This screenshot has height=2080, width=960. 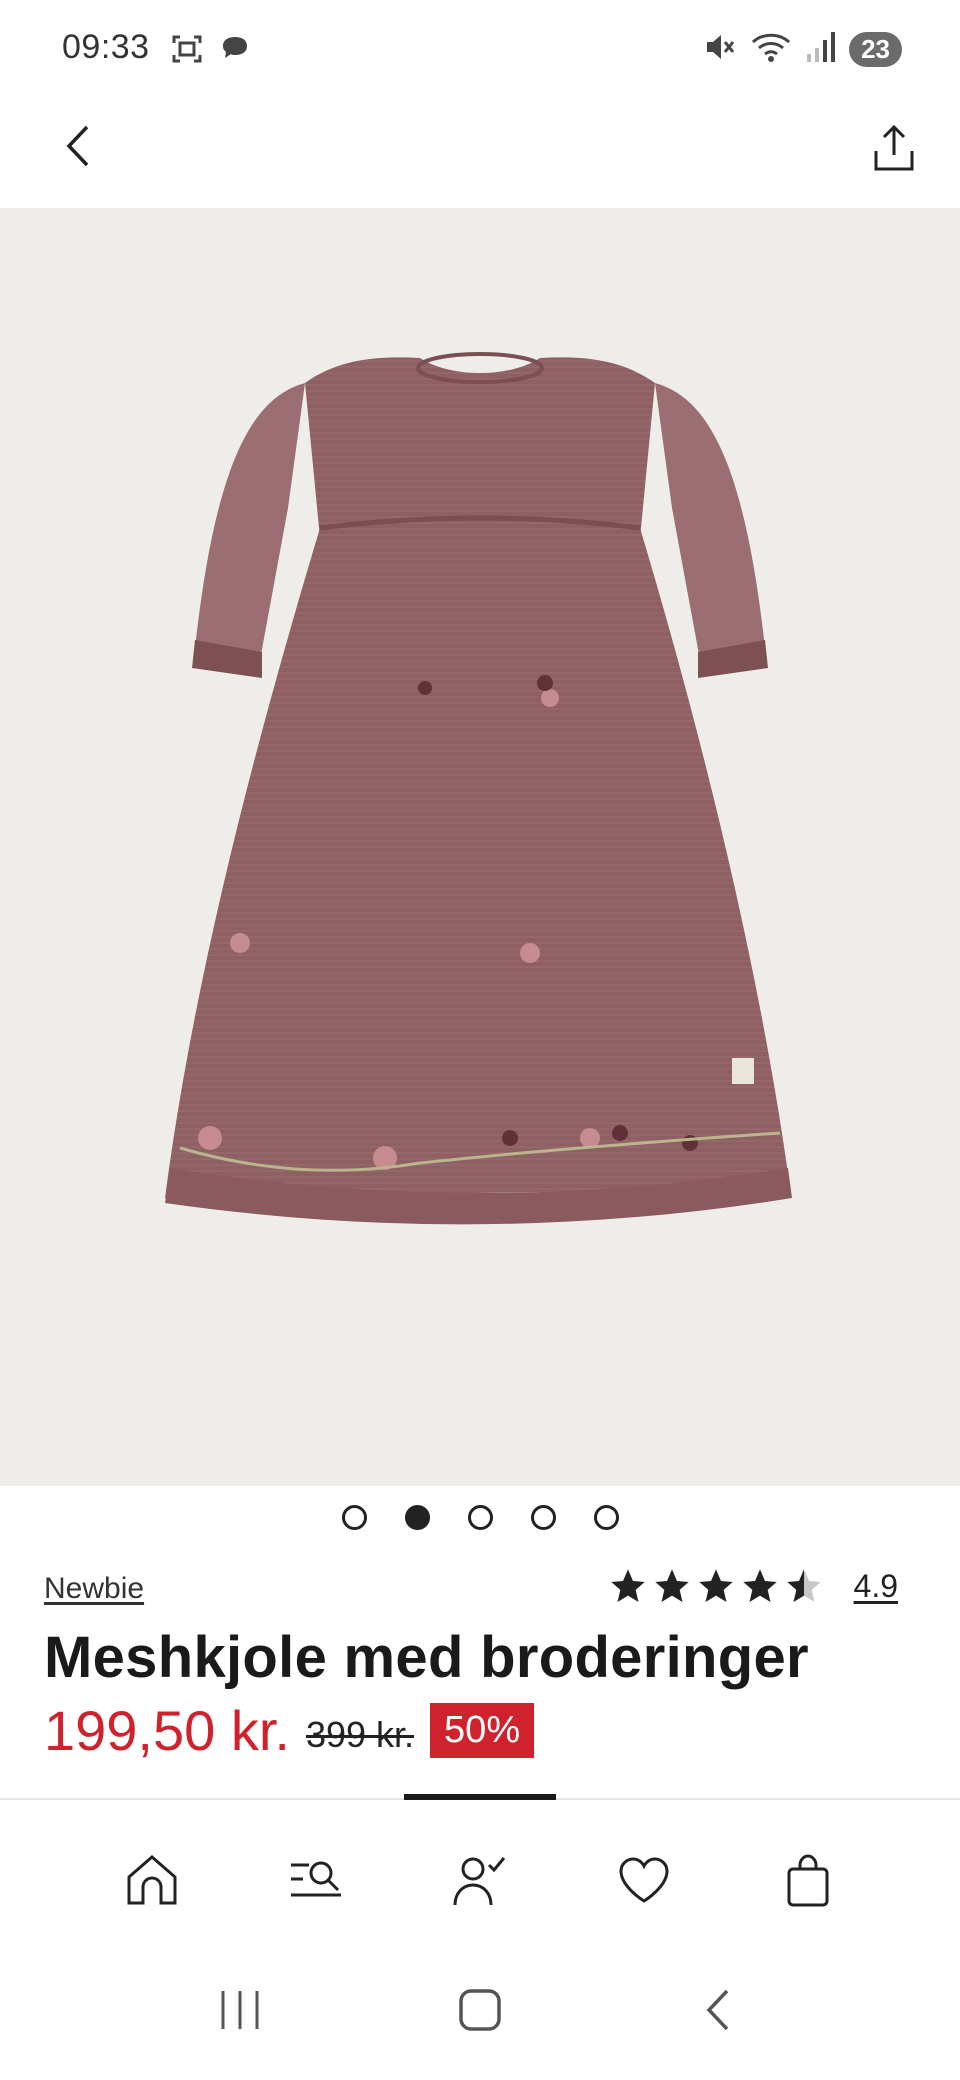 I want to click on recents-icon, so click(x=240, y=2010).